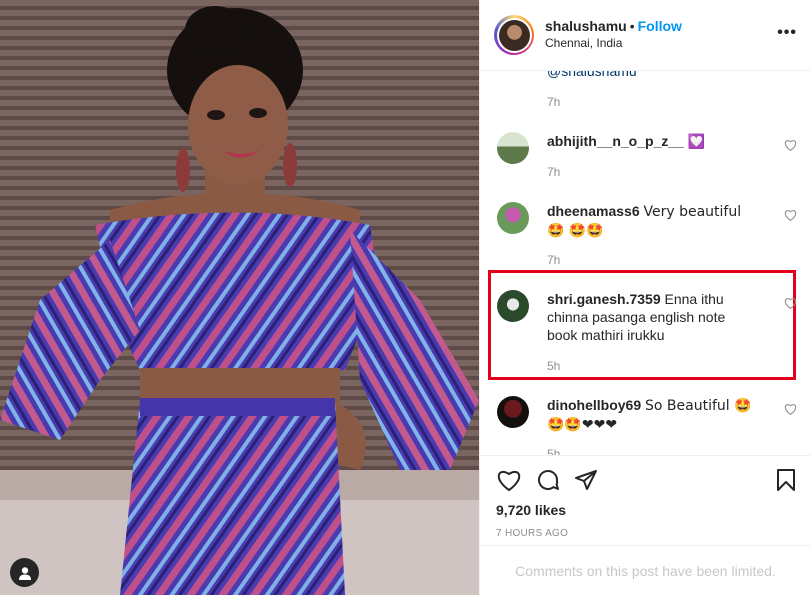 This screenshot has height=595, width=810. I want to click on mention-link: @shalushamu, so click(592, 75).